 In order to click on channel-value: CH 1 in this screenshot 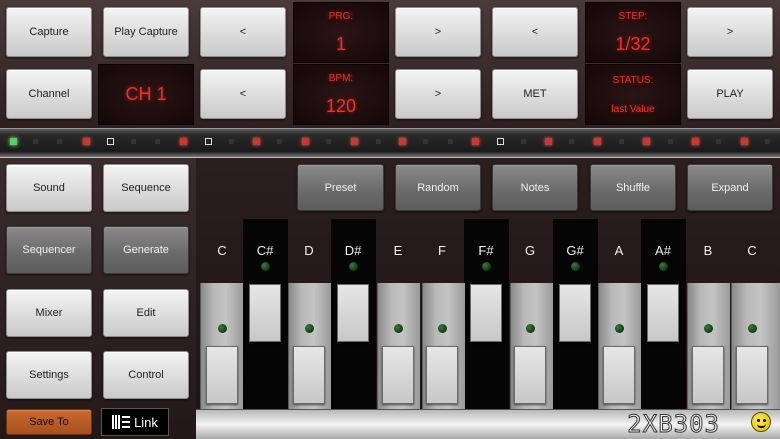, I will do `click(146, 94)`.